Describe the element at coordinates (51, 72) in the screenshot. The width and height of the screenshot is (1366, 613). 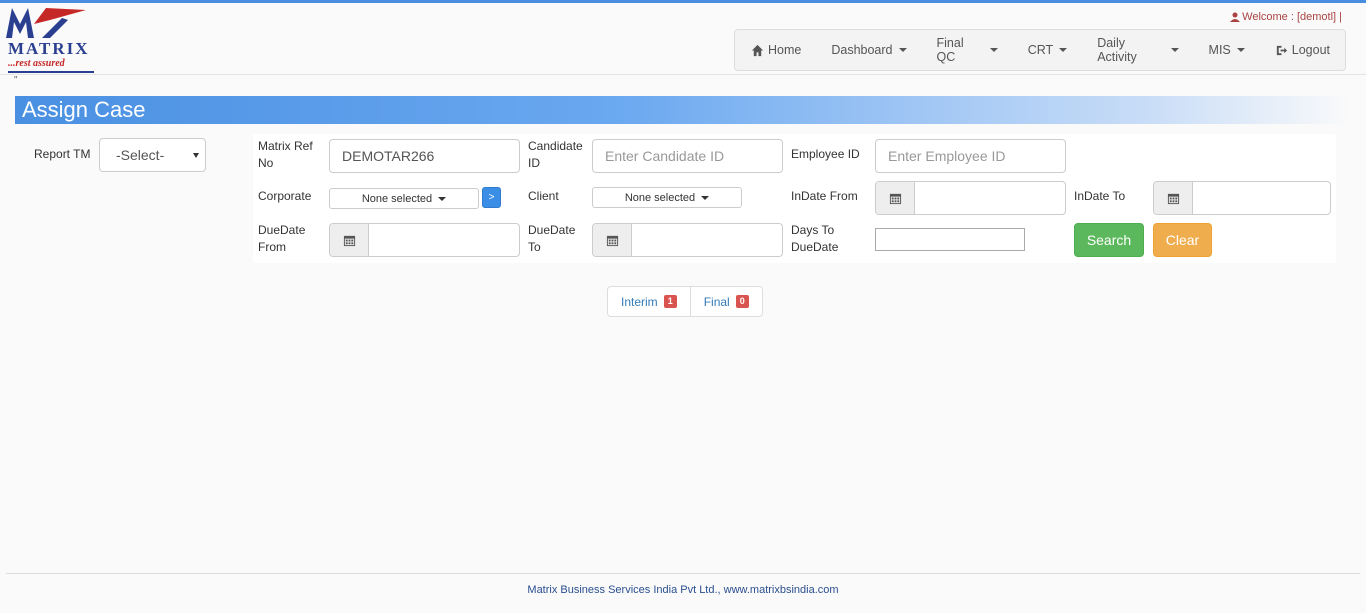
I see `logo-underline` at that location.